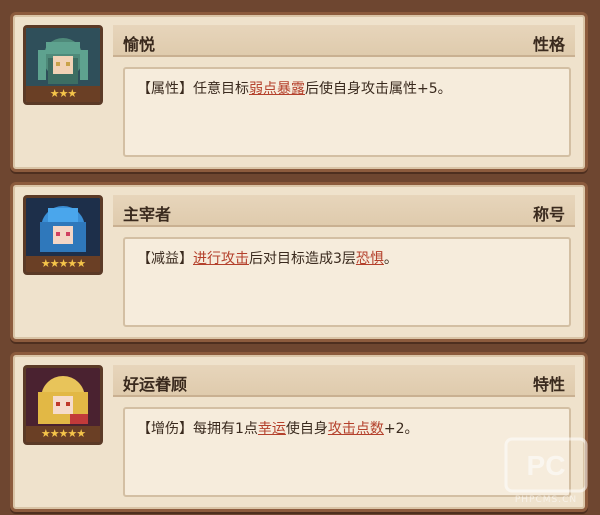  Describe the element at coordinates (370, 259) in the screenshot. I see `keyword-link: 恐惧` at that location.